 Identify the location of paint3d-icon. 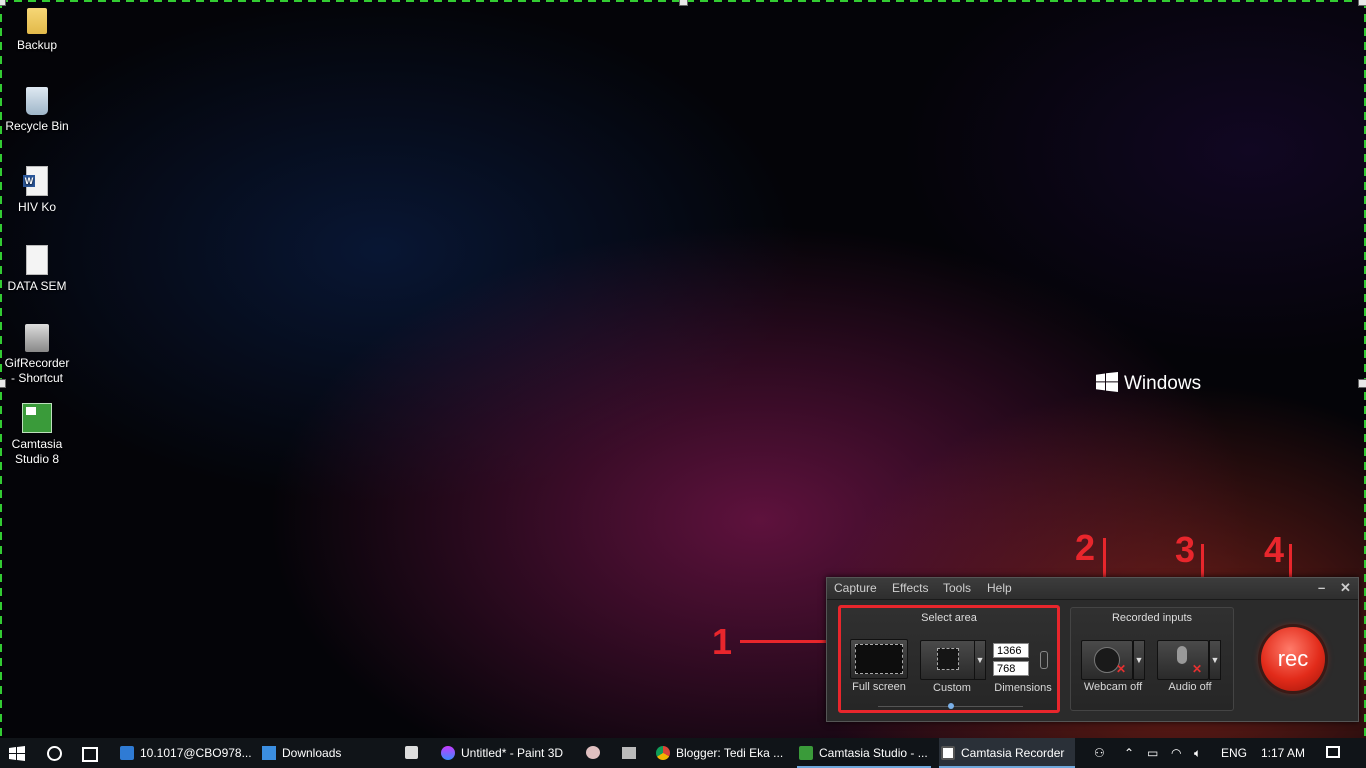
(448, 753).